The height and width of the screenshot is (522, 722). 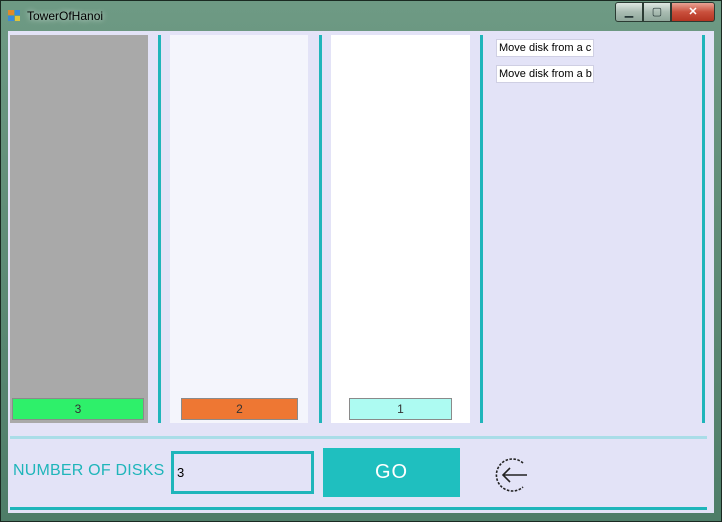 I want to click on log-panel-border, so click(x=703, y=229).